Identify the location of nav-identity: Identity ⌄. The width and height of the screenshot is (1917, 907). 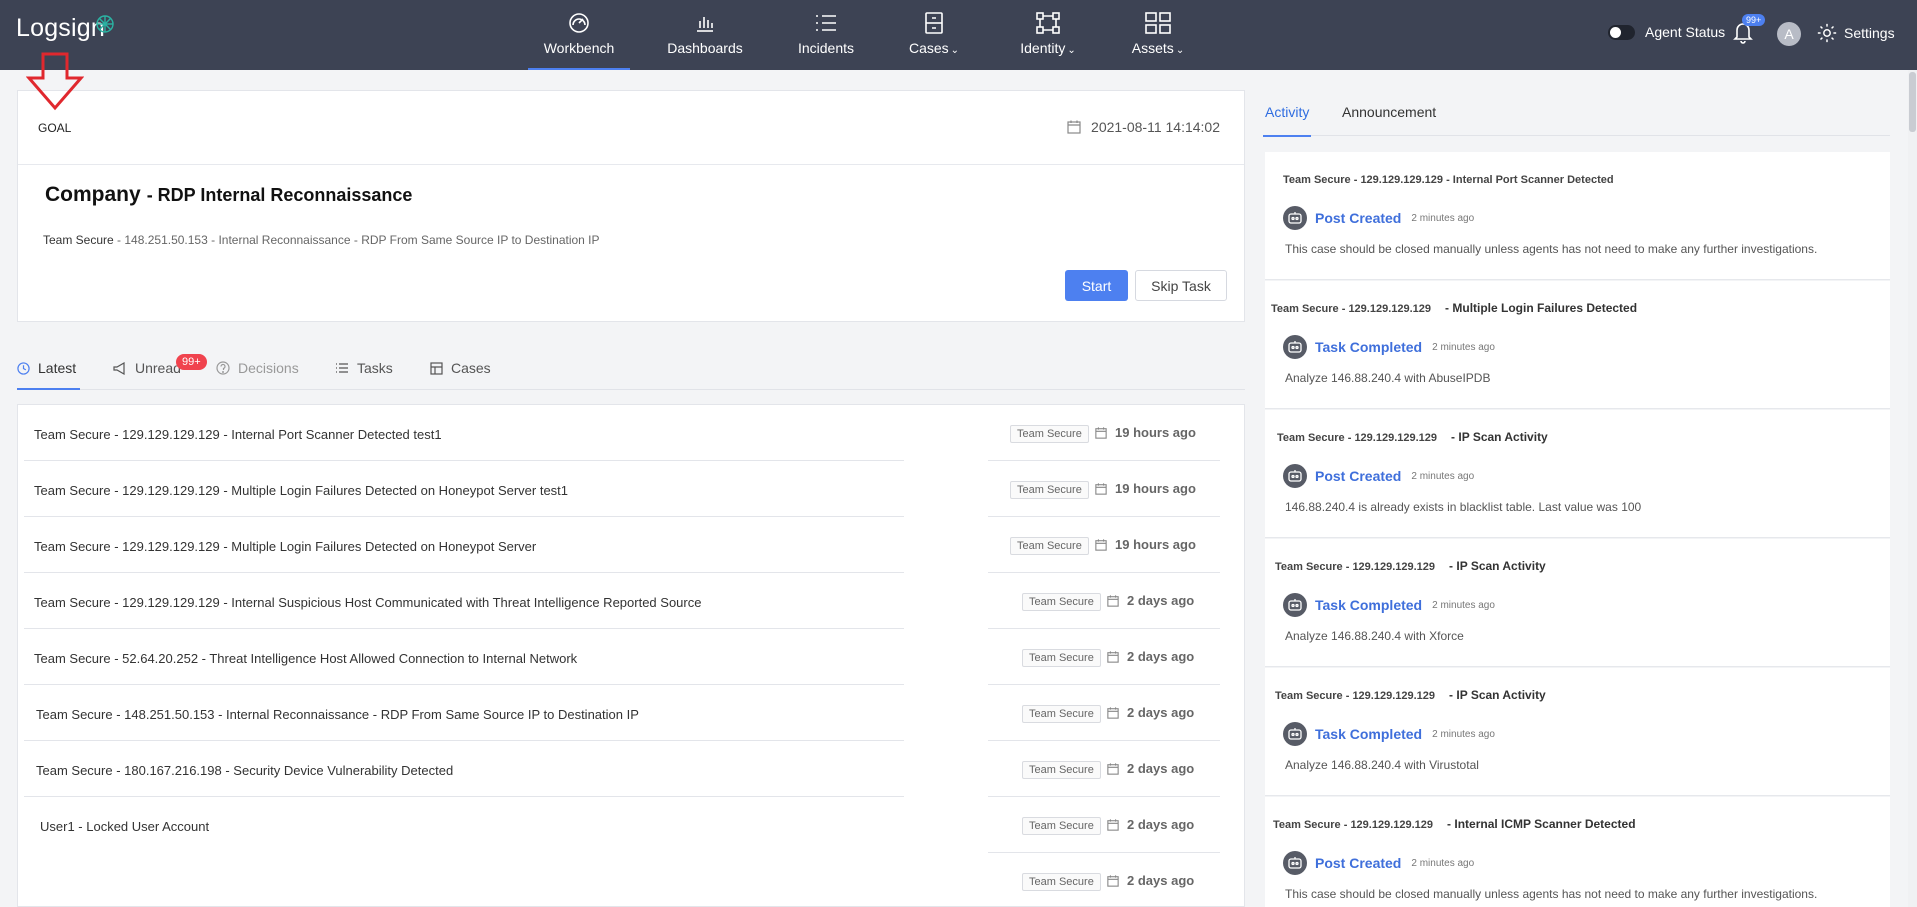
(1048, 35).